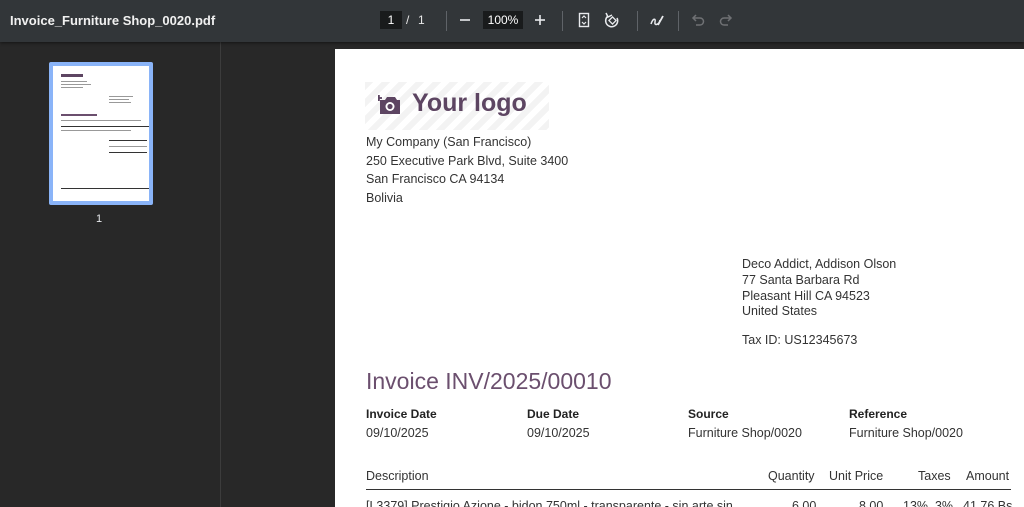 The height and width of the screenshot is (507, 1024). Describe the element at coordinates (384, 198) in the screenshot. I see `company-country: Bolivia` at that location.